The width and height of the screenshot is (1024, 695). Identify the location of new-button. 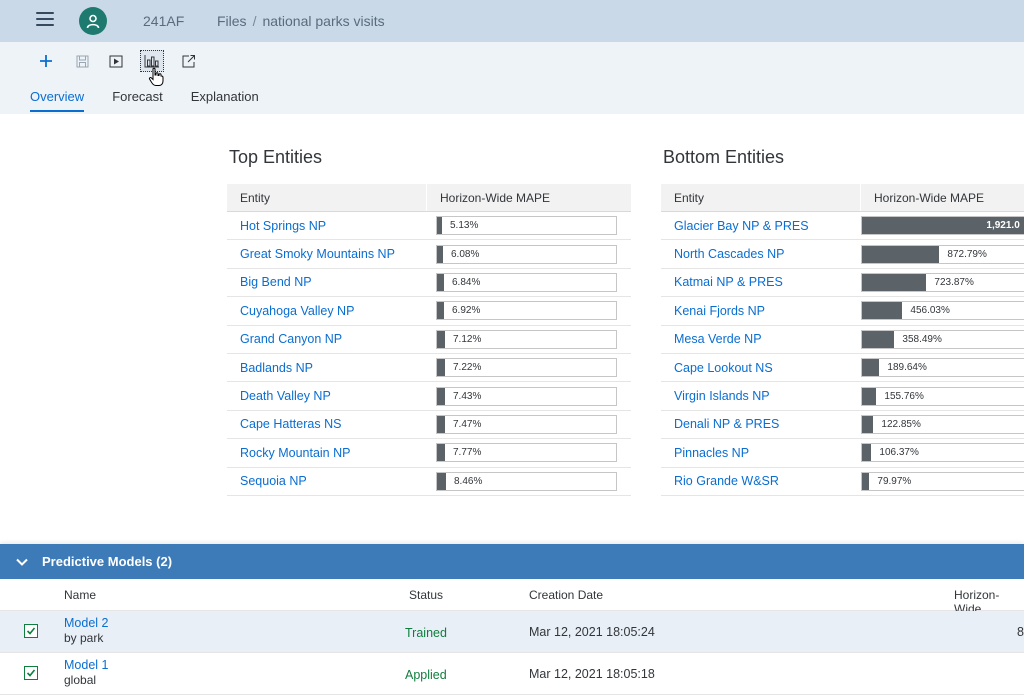
(46, 61).